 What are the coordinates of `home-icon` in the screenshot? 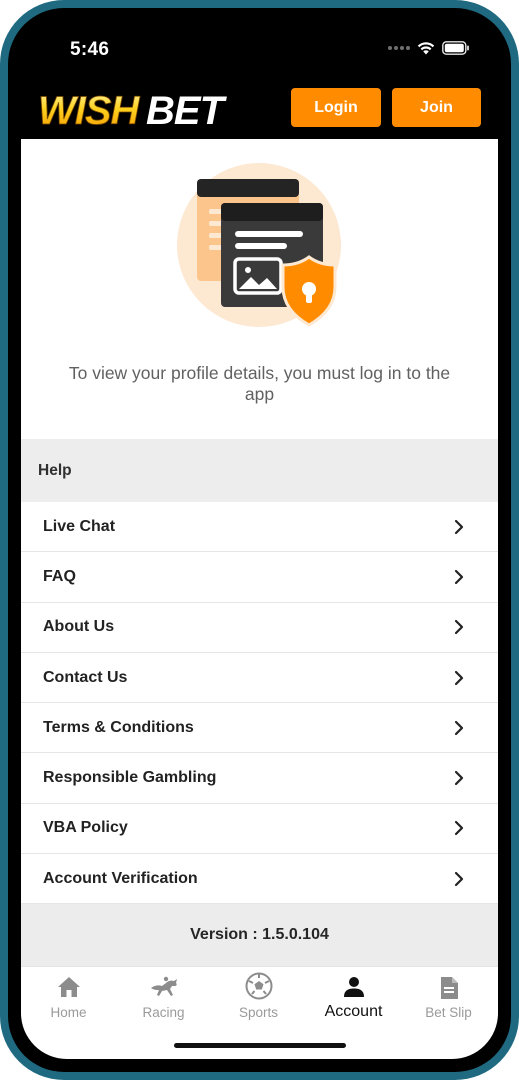 It's located at (68, 987).